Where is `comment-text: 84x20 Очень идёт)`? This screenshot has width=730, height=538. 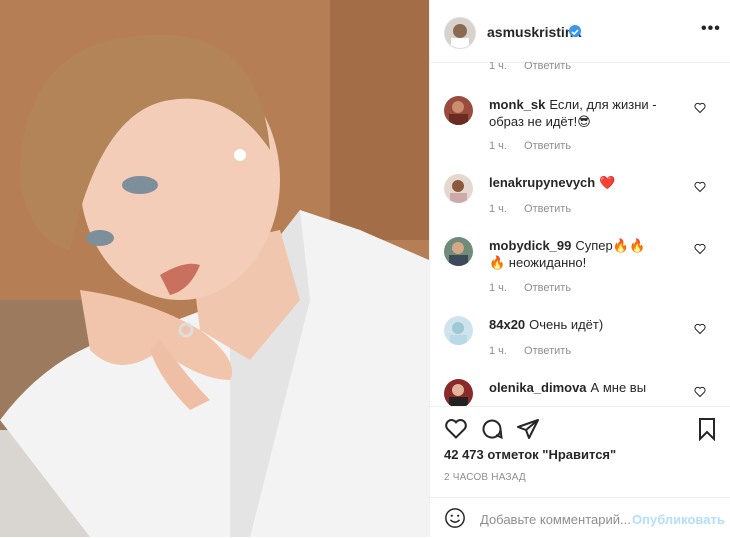 comment-text: 84x20 Очень идёт) is located at coordinates (574, 324).